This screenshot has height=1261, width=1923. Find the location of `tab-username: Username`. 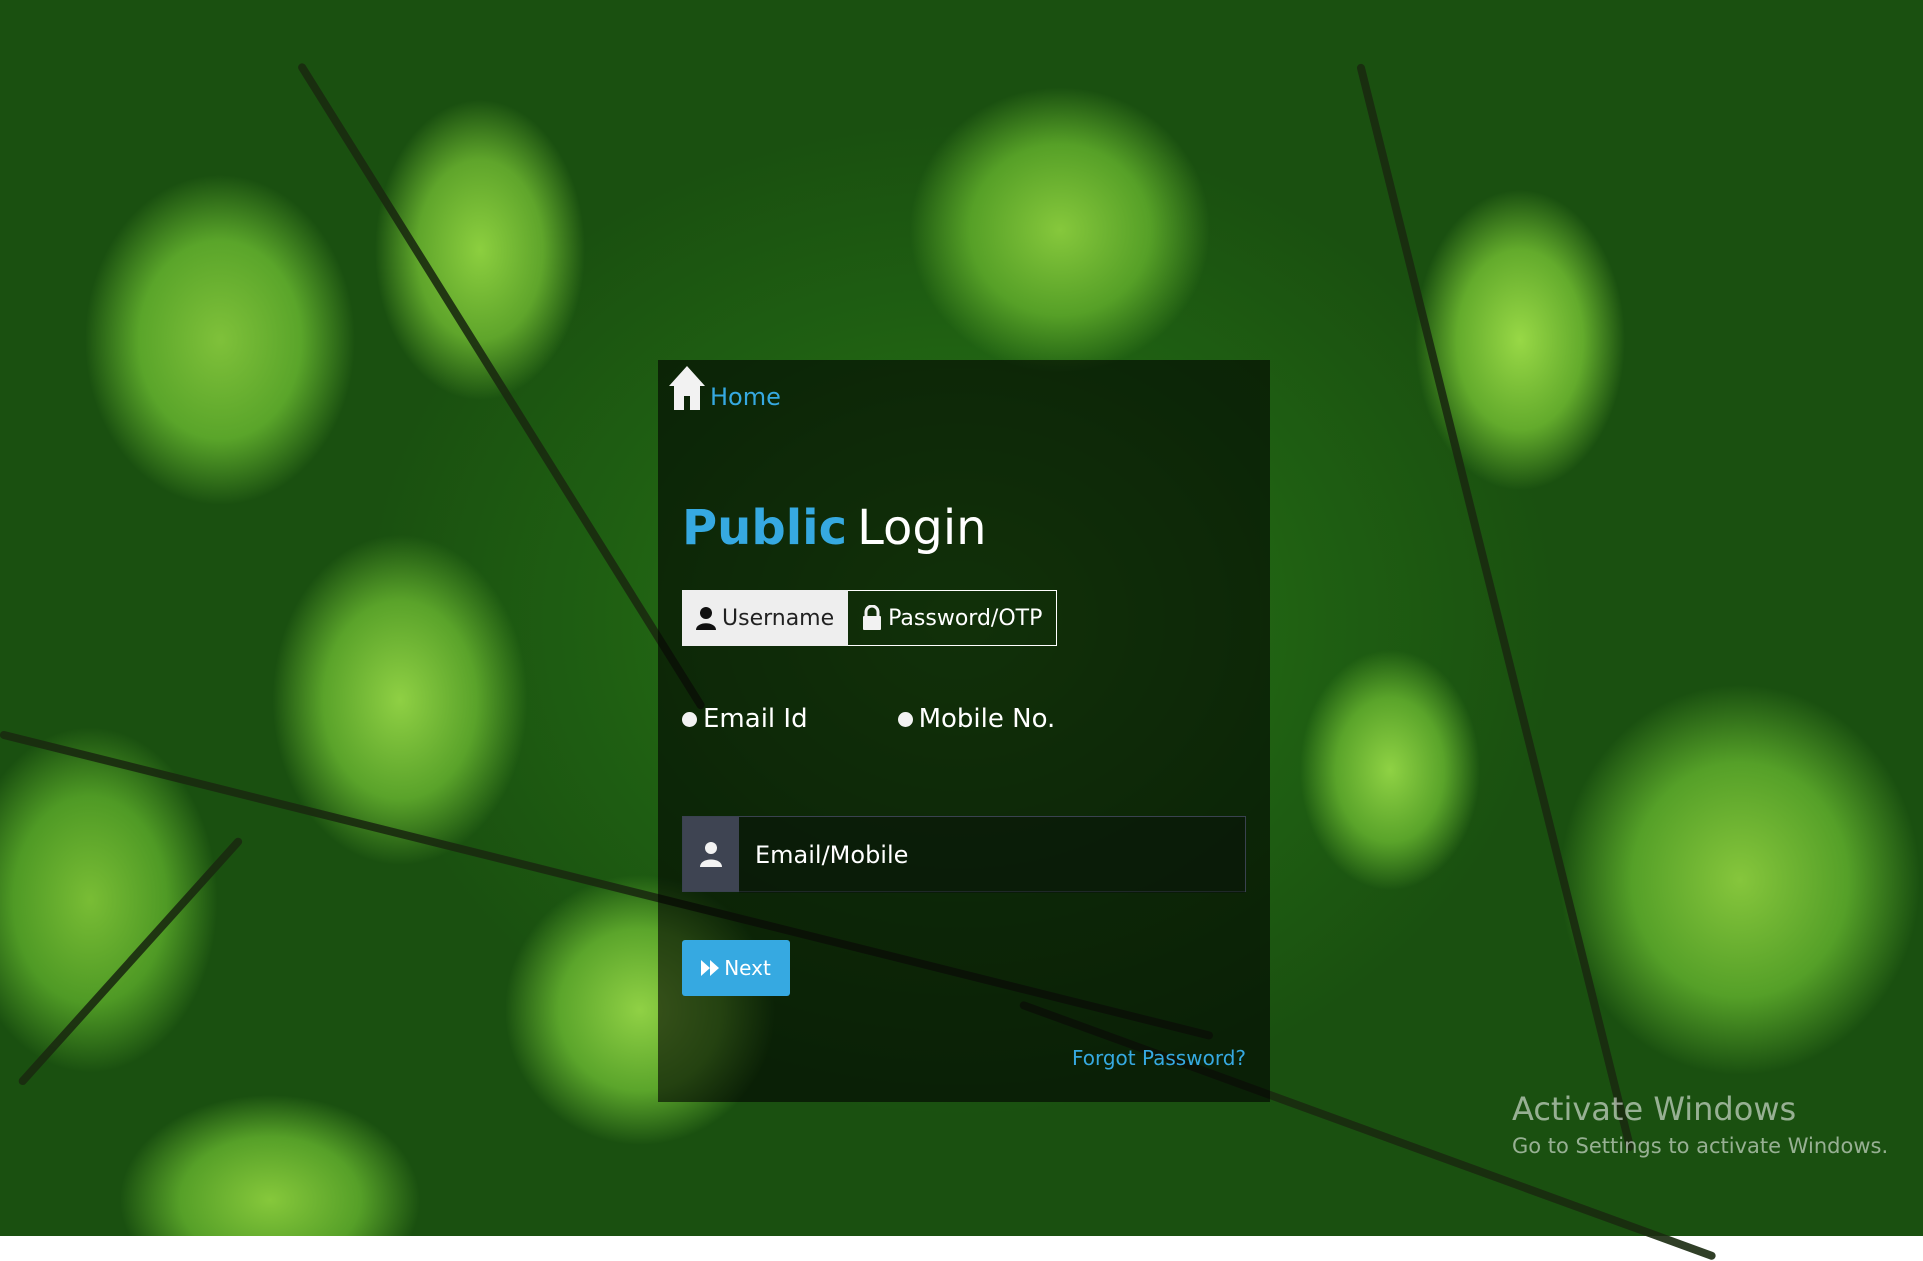

tab-username: Username is located at coordinates (765, 618).